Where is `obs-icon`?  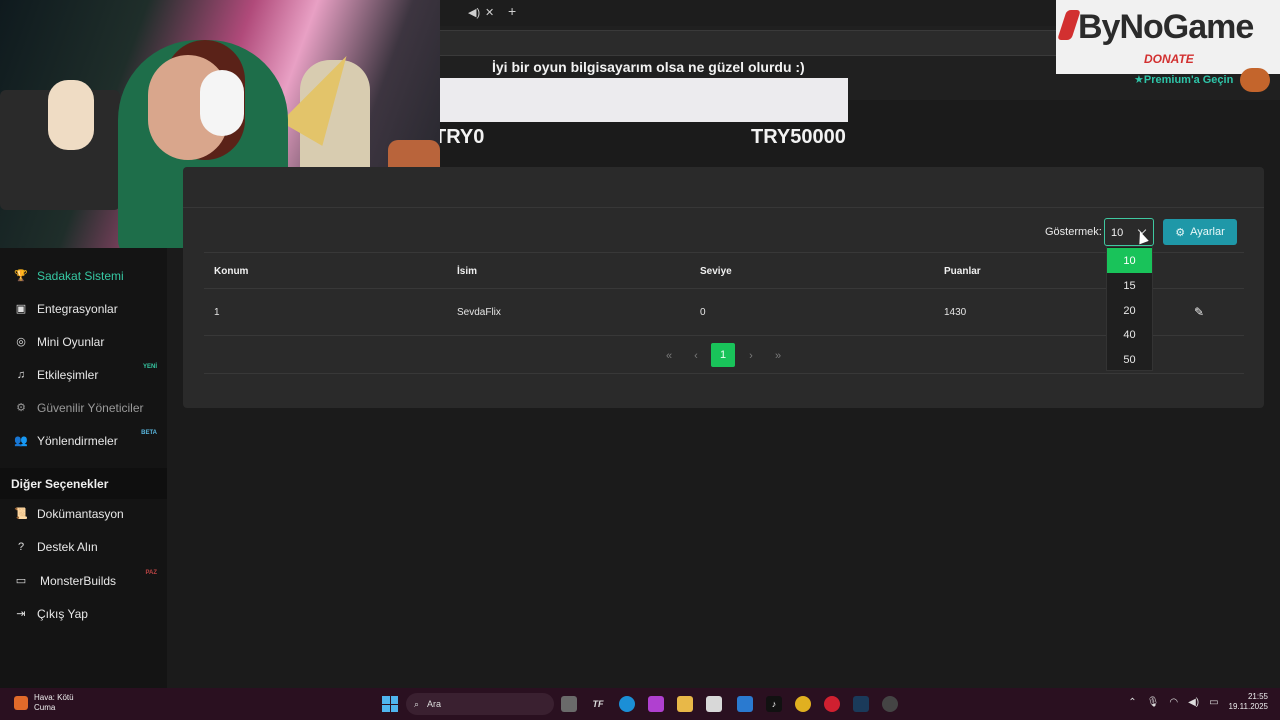 obs-icon is located at coordinates (890, 704).